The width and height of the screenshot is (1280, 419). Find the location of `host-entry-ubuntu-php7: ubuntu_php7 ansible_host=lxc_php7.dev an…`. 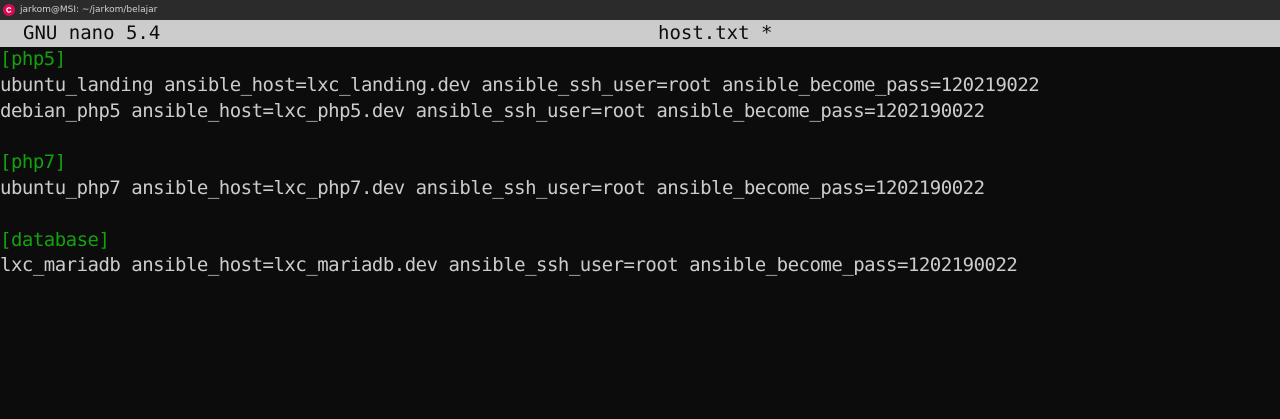

host-entry-ubuntu-php7: ubuntu_php7 ansible_host=lxc_php7.dev an… is located at coordinates (640, 189).